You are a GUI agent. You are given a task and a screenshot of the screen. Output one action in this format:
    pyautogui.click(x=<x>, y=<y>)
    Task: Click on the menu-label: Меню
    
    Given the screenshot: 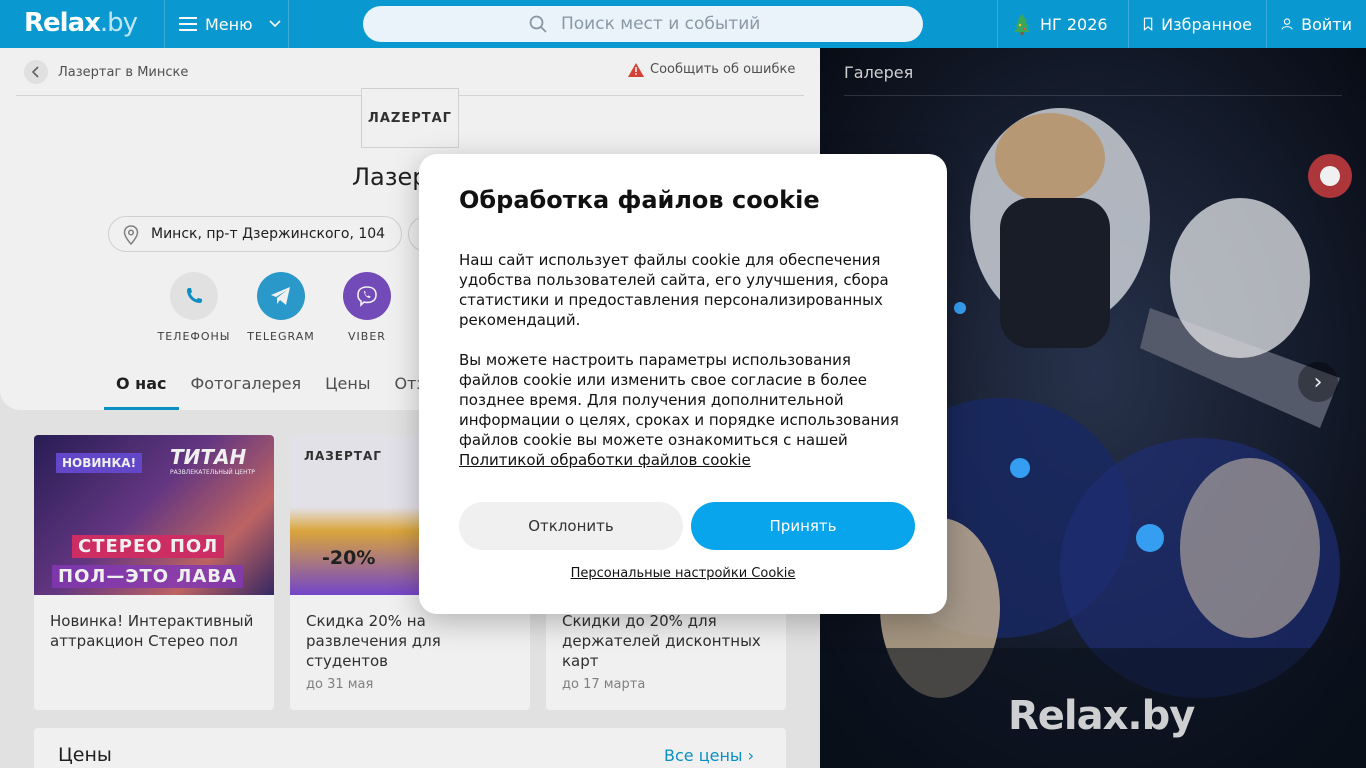 What is the action you would take?
    pyautogui.click(x=229, y=24)
    